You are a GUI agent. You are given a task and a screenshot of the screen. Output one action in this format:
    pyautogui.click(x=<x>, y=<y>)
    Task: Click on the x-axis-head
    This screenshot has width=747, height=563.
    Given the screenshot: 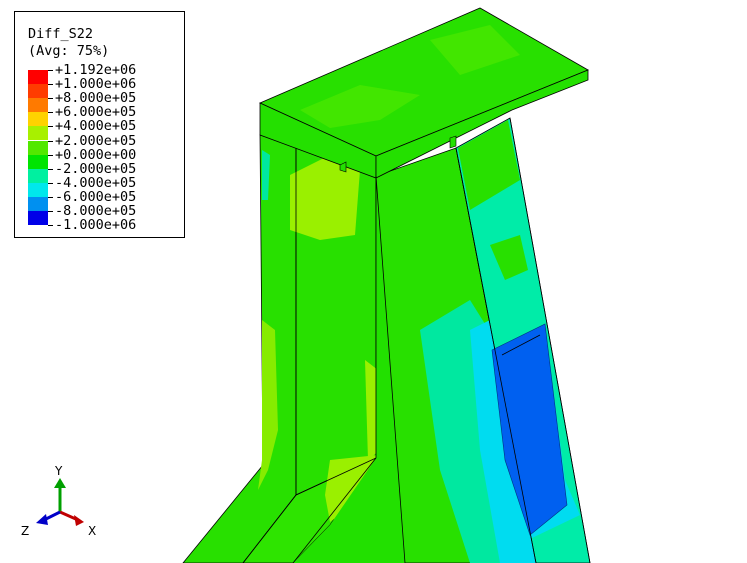 What is the action you would take?
    pyautogui.click(x=79, y=520)
    